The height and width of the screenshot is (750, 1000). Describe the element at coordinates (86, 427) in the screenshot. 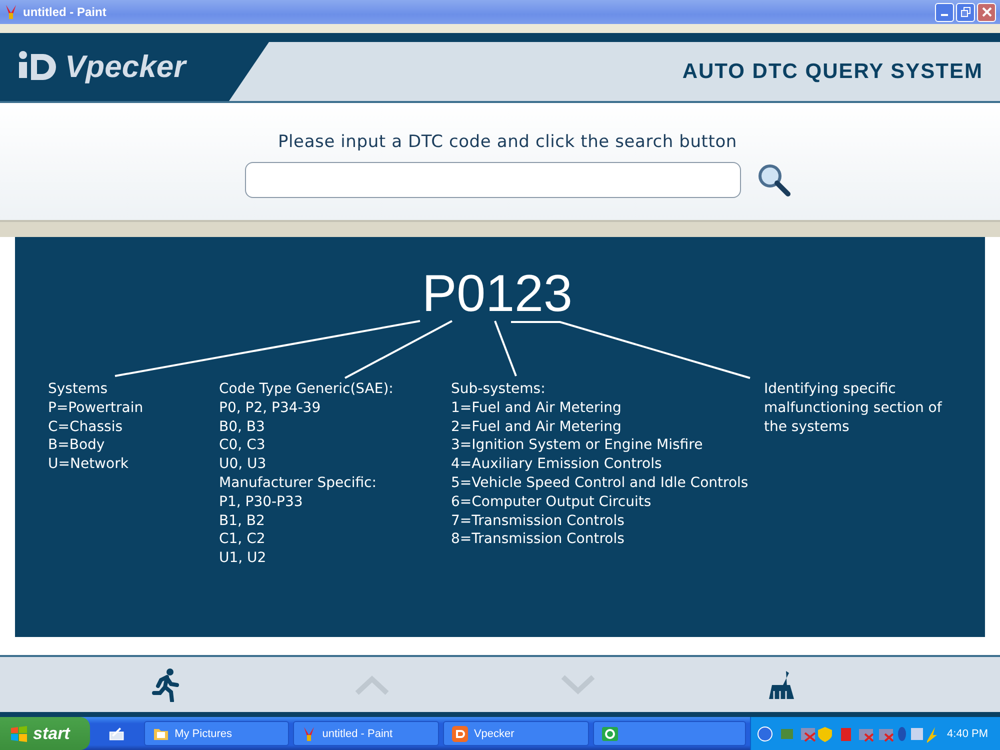

I see `legend-text: C=Chassis` at that location.